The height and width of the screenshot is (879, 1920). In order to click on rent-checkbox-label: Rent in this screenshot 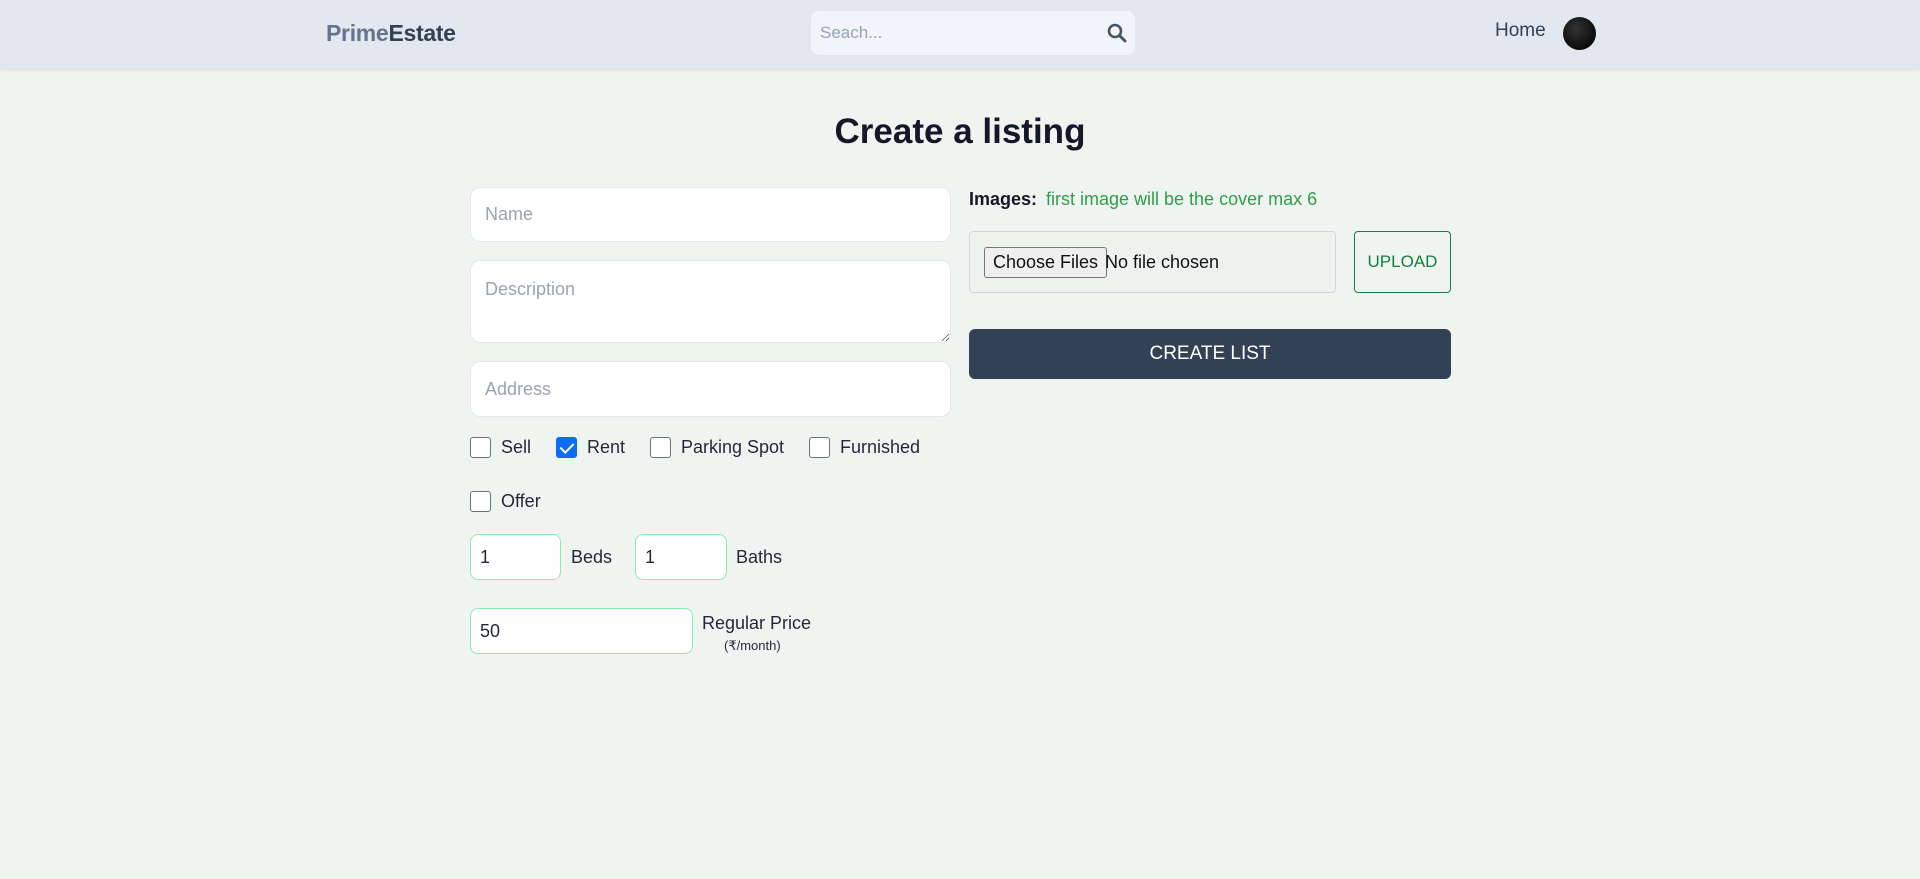, I will do `click(606, 447)`.